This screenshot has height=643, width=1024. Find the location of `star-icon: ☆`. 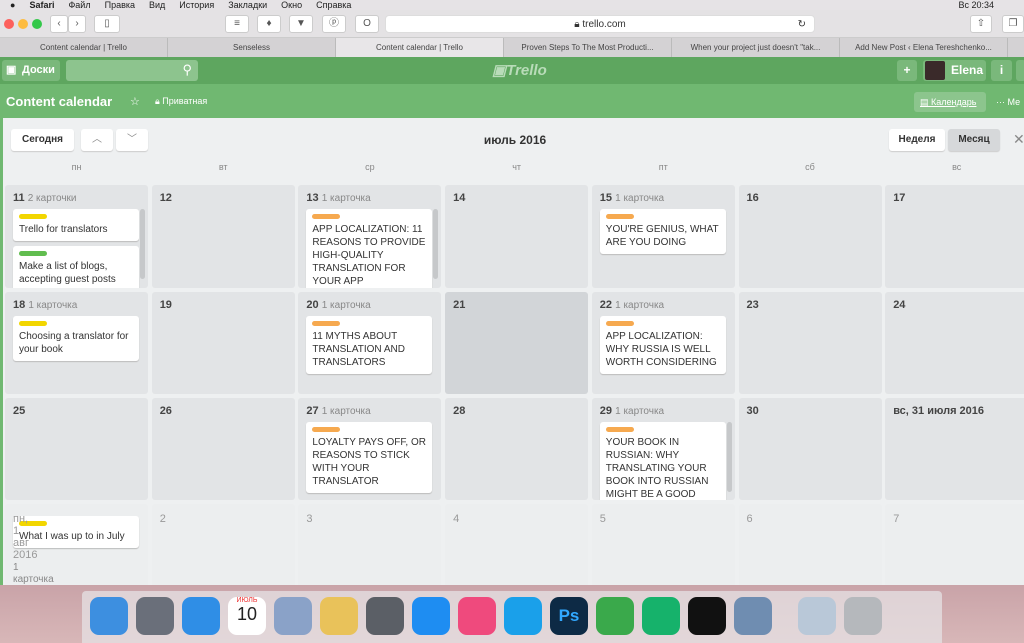

star-icon: ☆ is located at coordinates (135, 101).